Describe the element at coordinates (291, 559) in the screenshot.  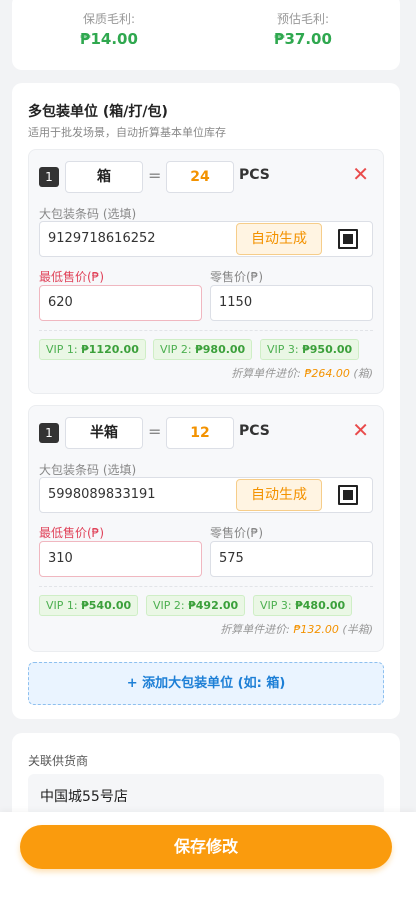
I see `retail-price-input: 575` at that location.